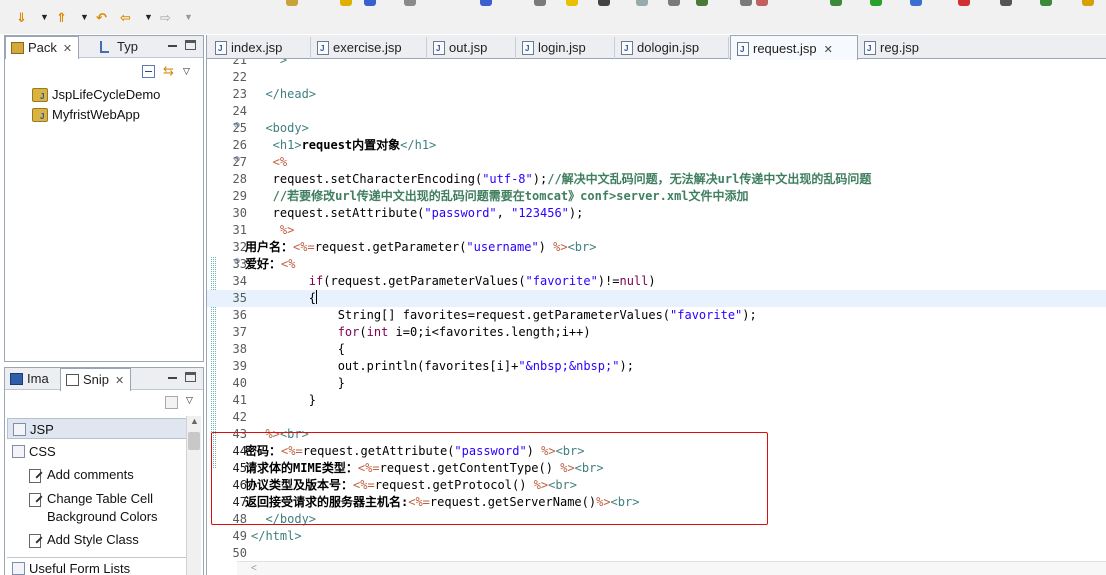 This screenshot has height=575, width=1106. Describe the element at coordinates (390, 247) in the screenshot. I see `token: request.getParameter(` at that location.